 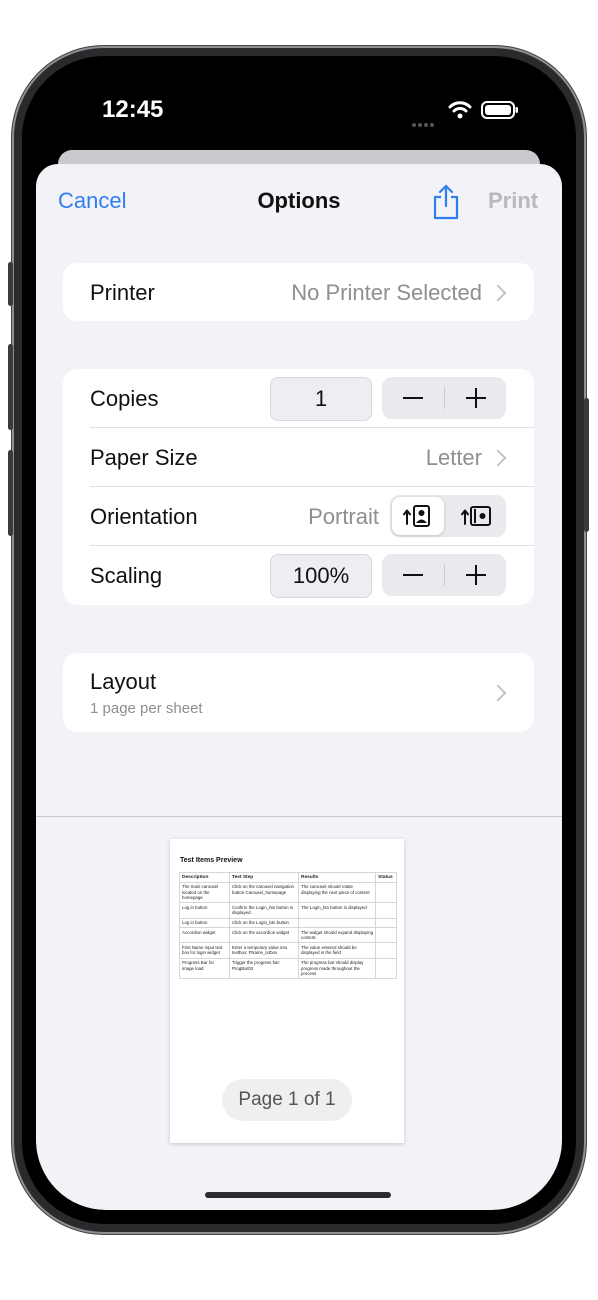 I want to click on preview-column-header: Test Step, so click(x=264, y=877).